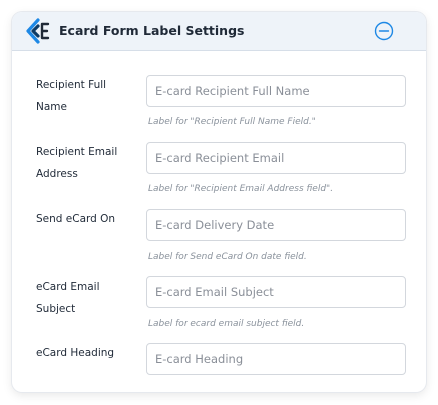 Image resolution: width=438 pixels, height=405 pixels. I want to click on field-label: Recipient Full Name, so click(71, 96).